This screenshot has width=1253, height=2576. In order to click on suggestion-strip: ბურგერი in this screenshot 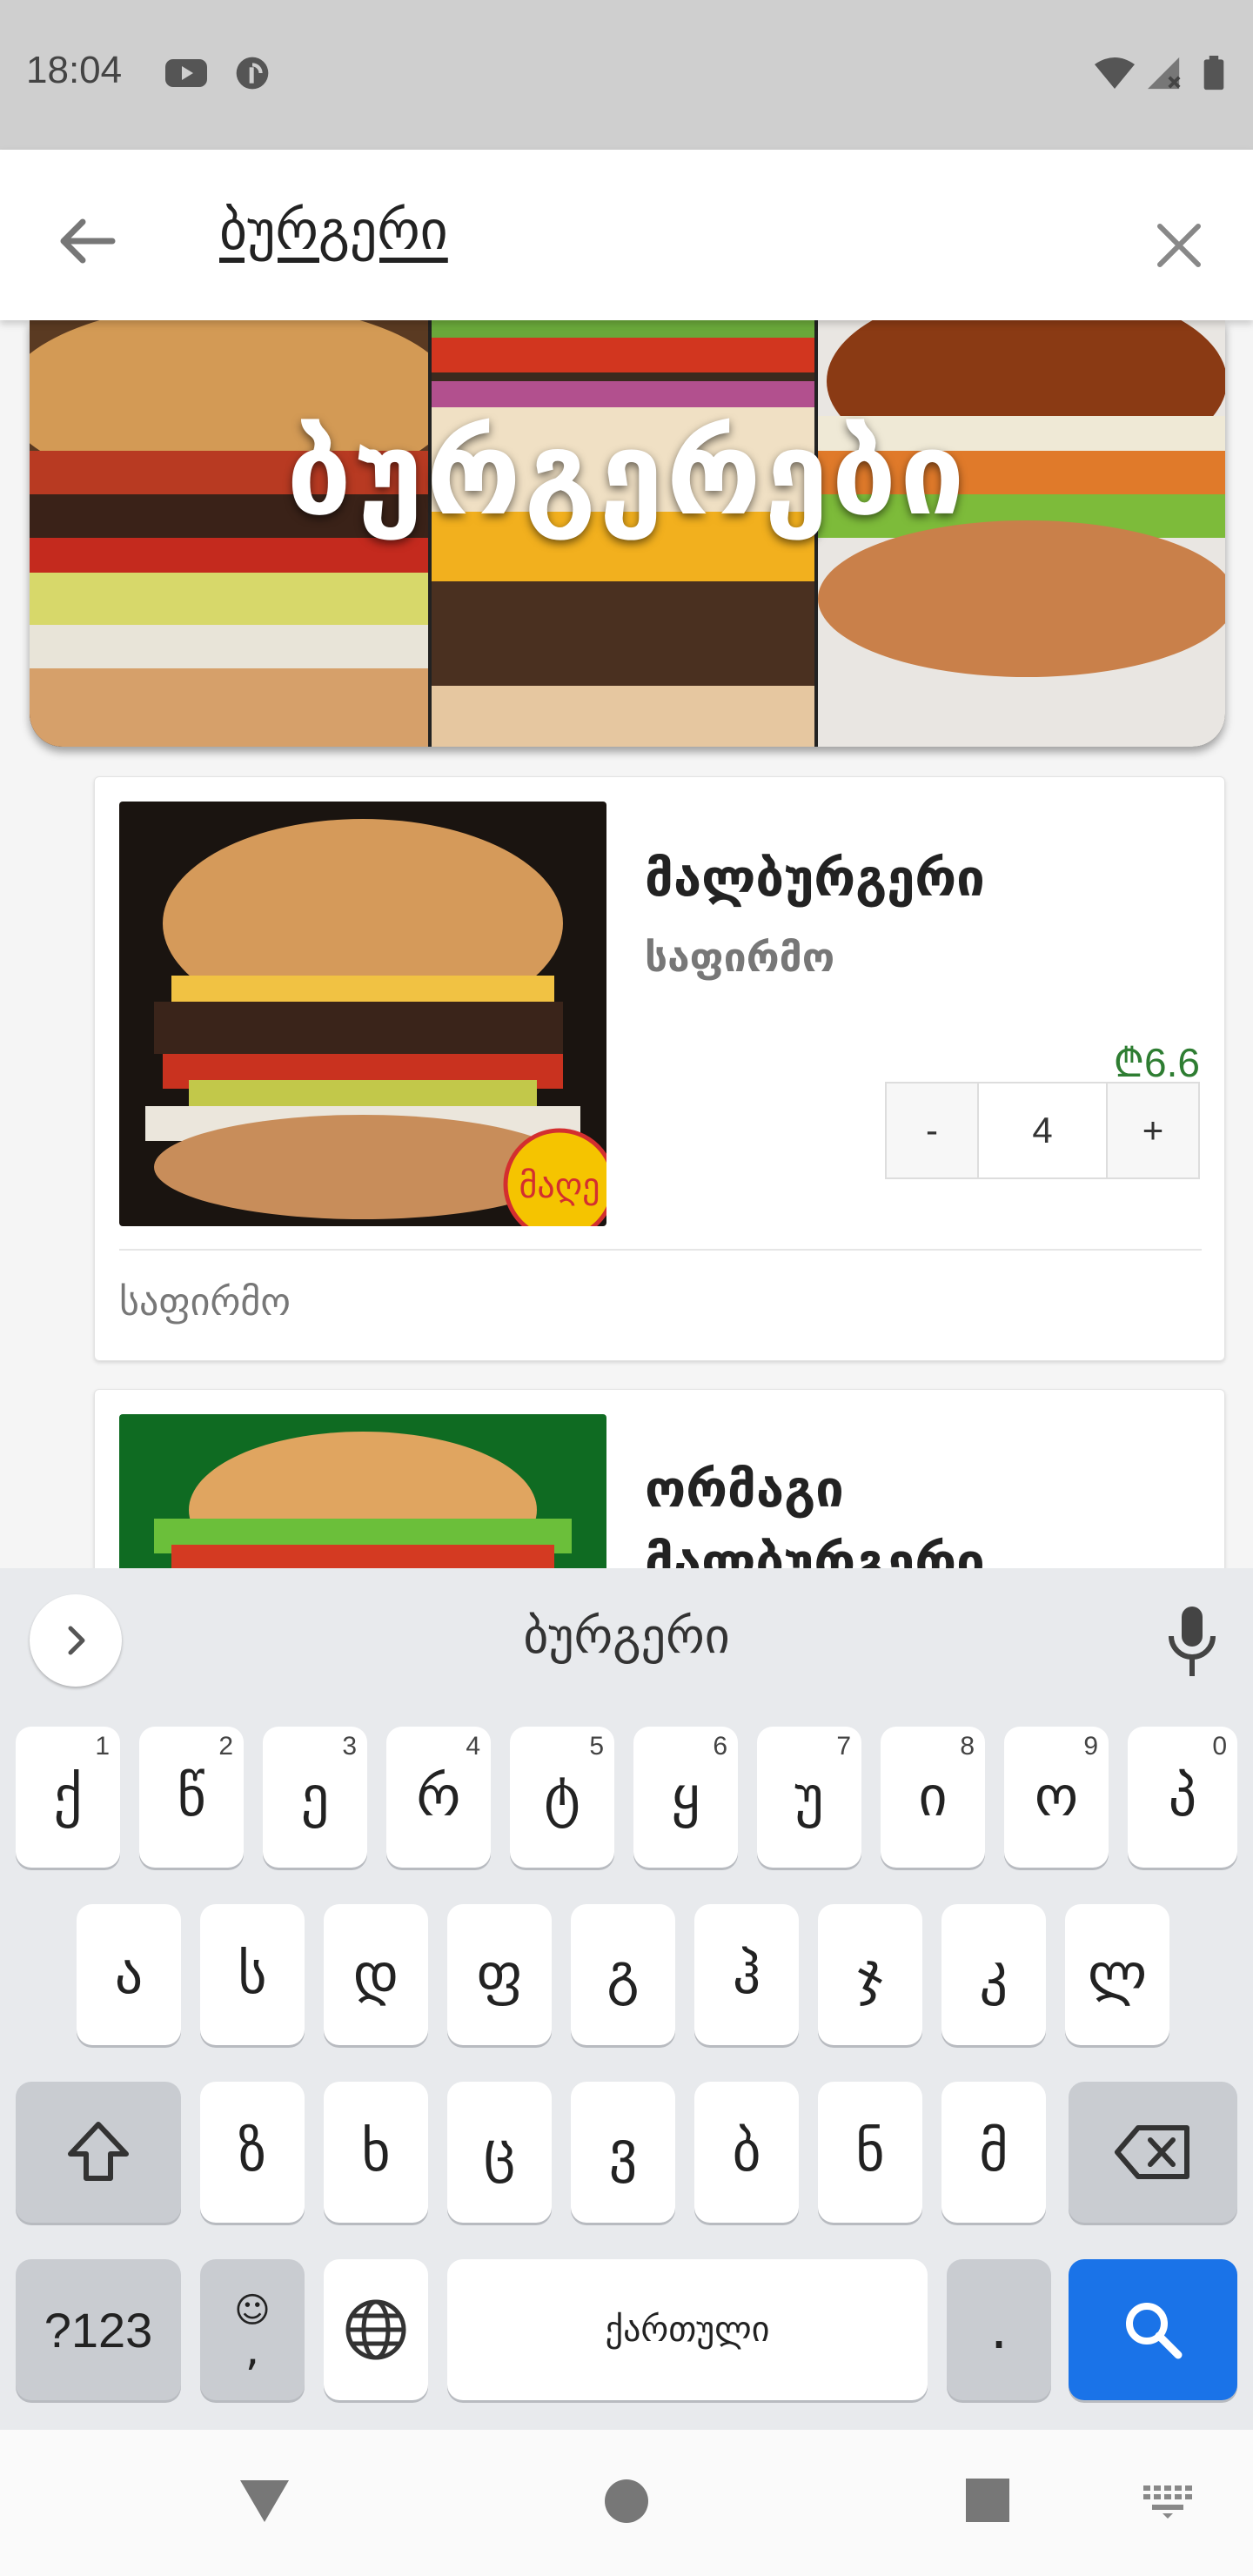, I will do `click(626, 1637)`.